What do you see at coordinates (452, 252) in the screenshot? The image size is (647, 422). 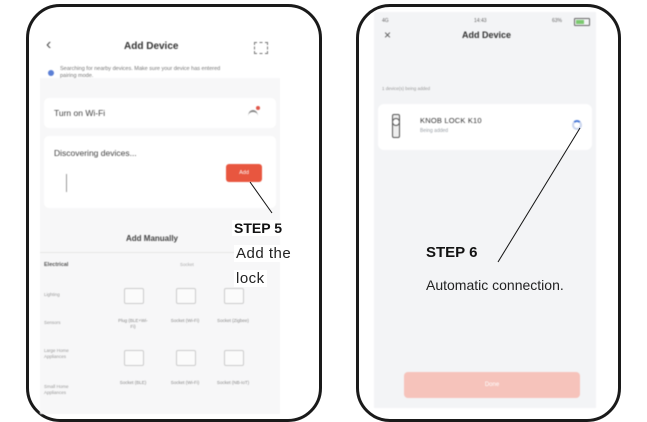 I see `step6-heading: STEP 6` at bounding box center [452, 252].